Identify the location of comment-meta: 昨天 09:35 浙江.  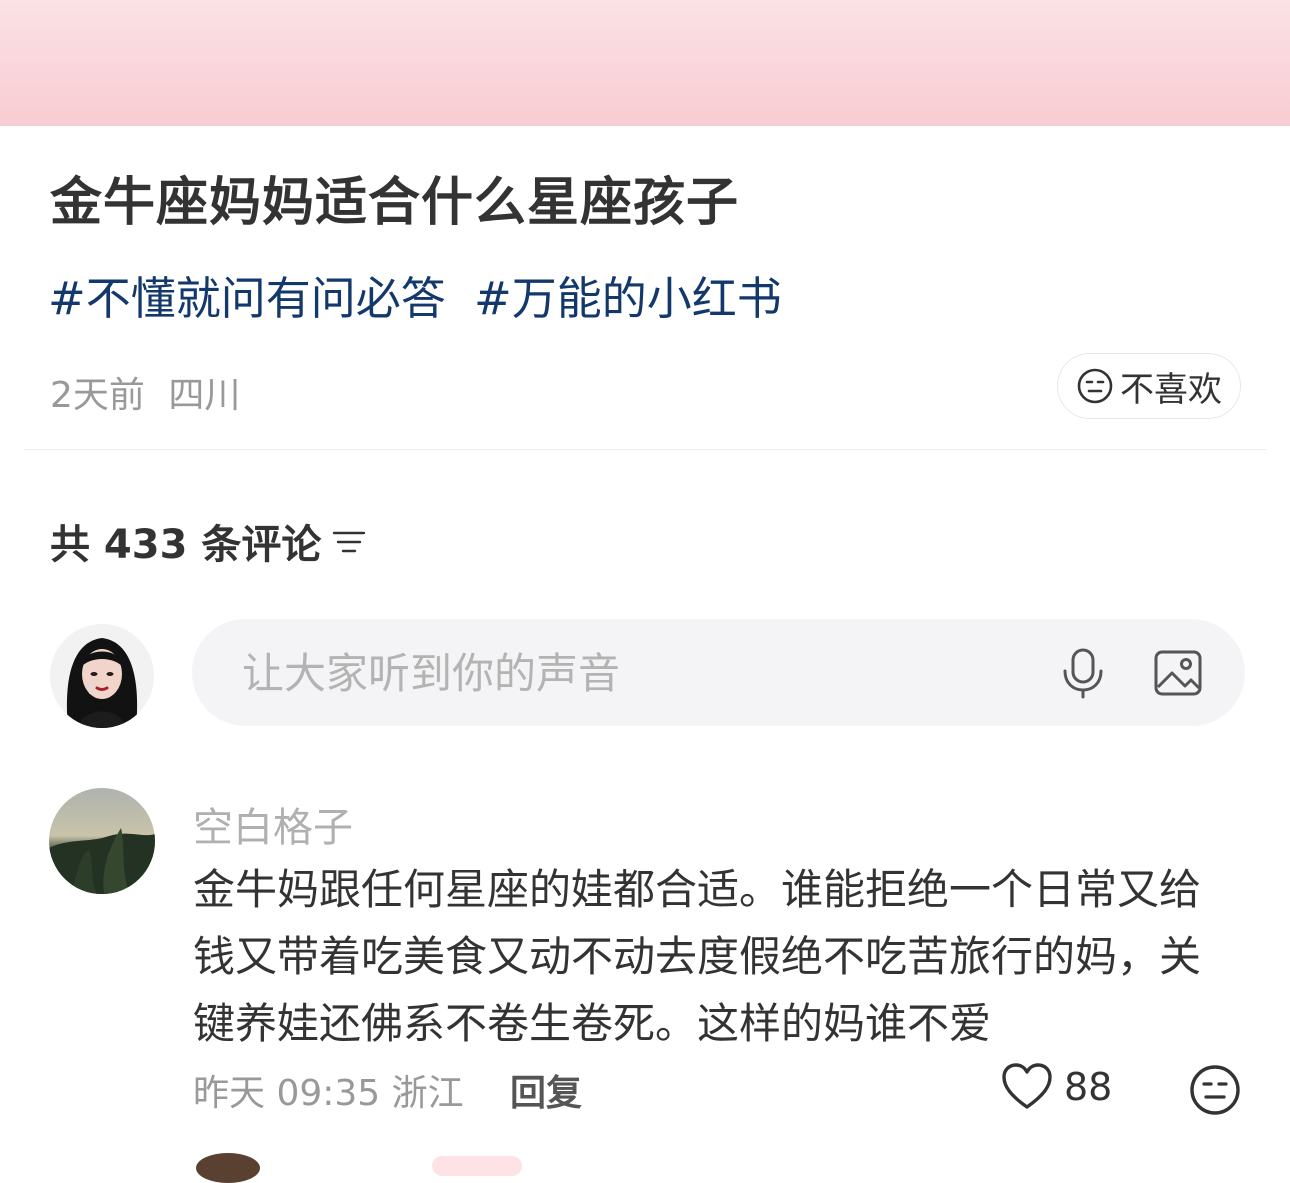
(328, 1090).